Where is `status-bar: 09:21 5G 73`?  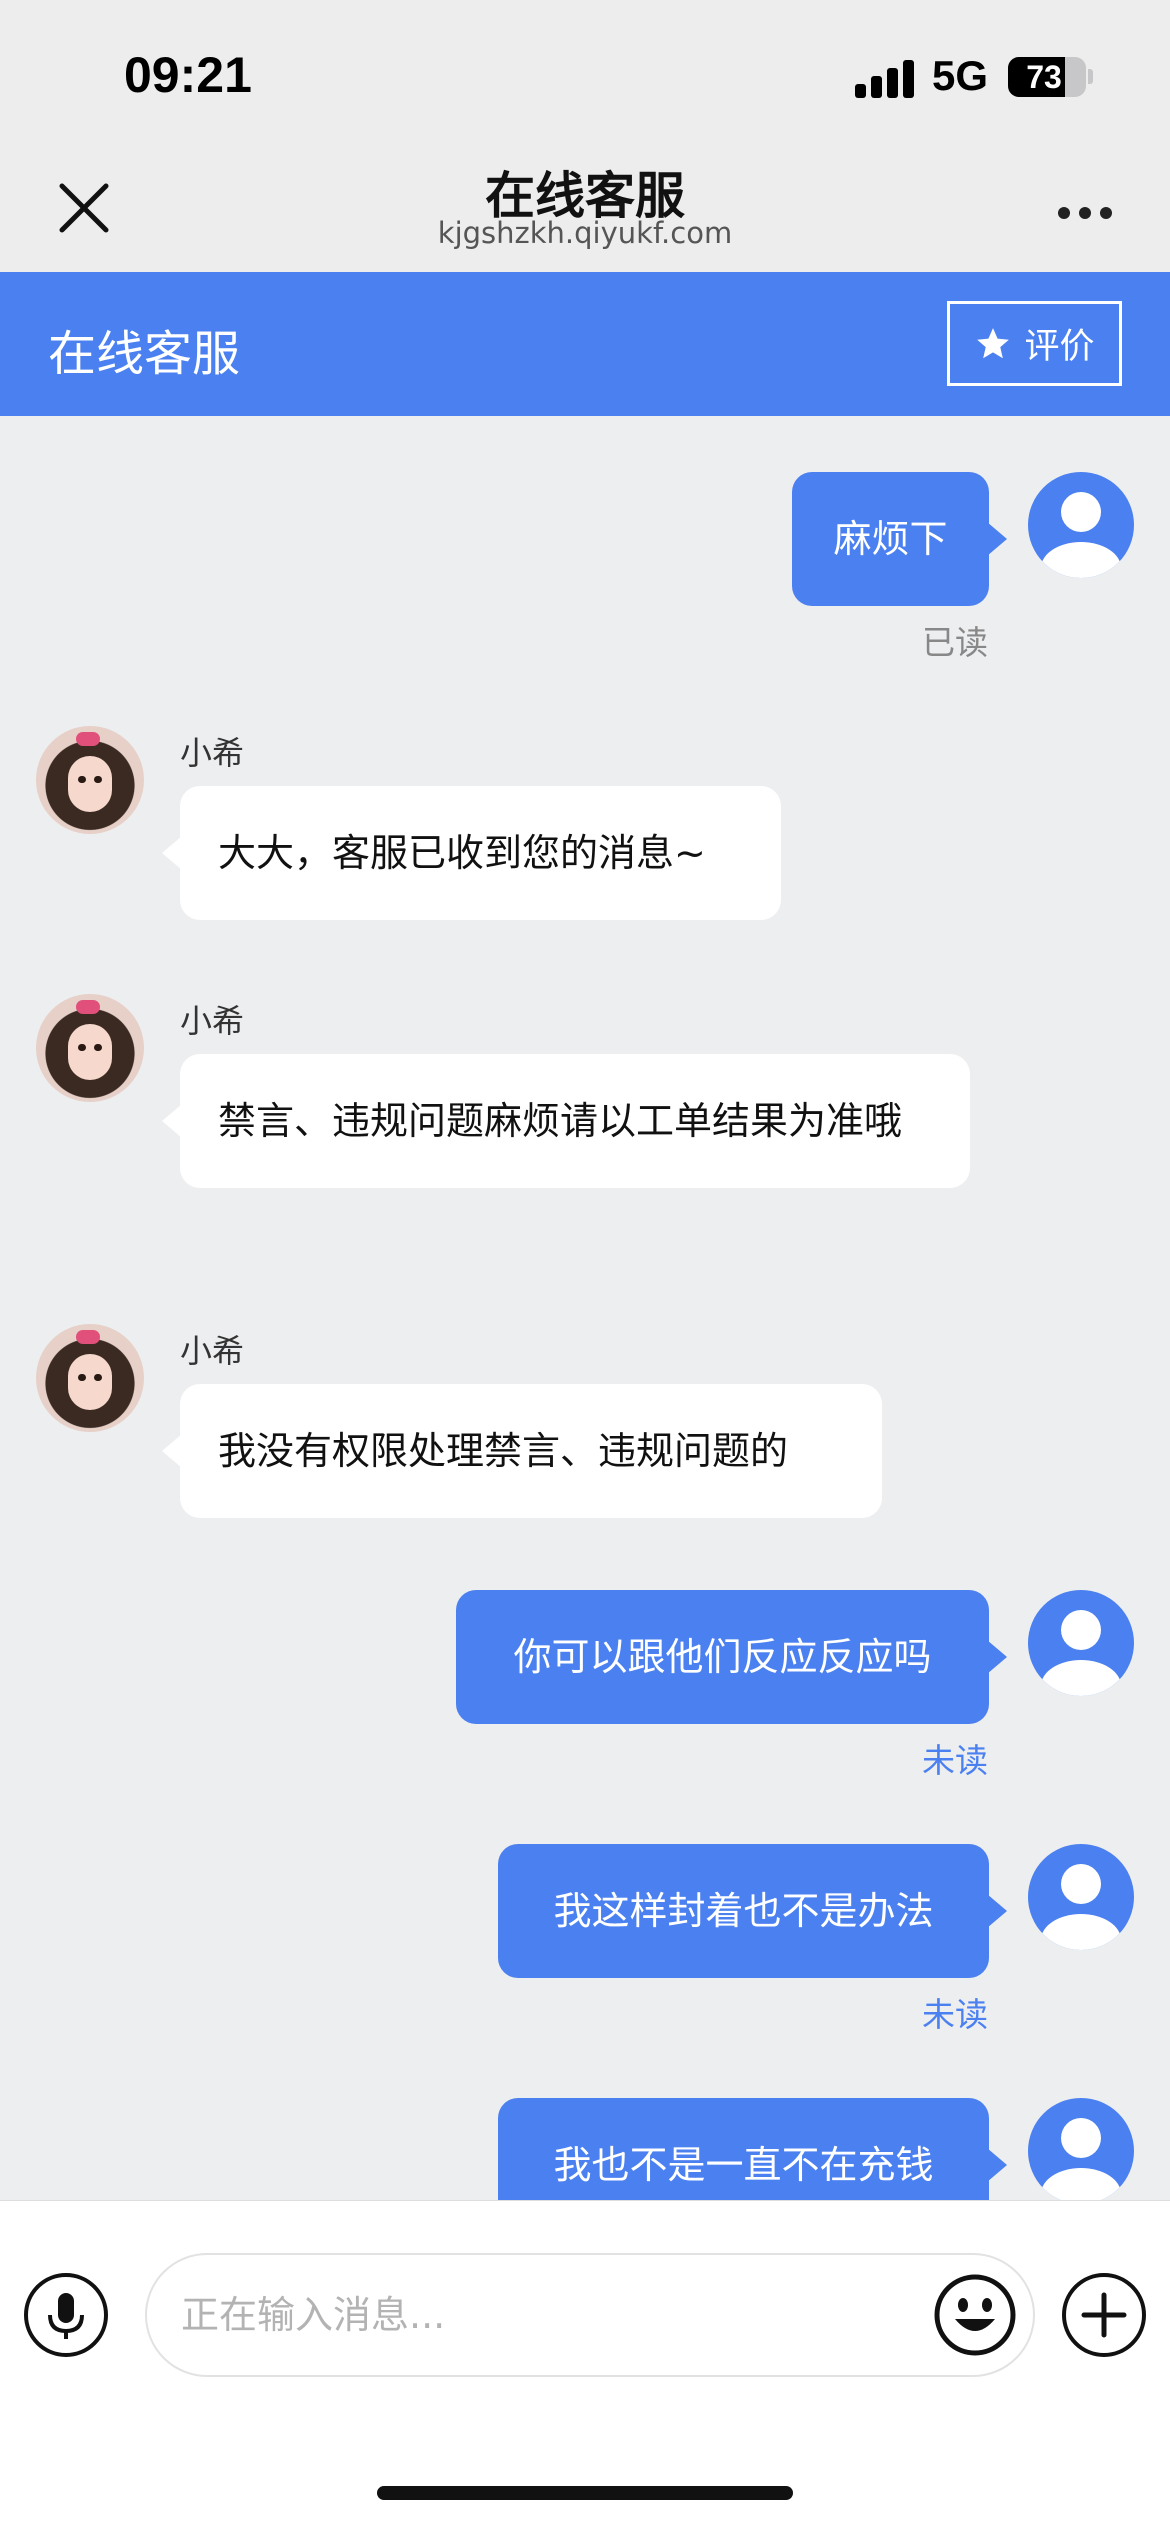
status-bar: 09:21 5G 73 is located at coordinates (585, 70).